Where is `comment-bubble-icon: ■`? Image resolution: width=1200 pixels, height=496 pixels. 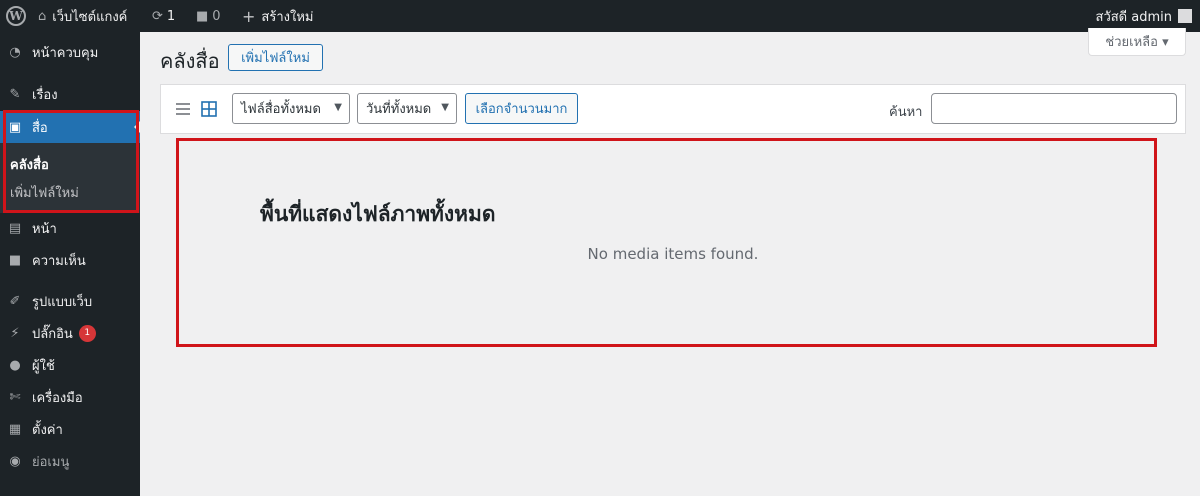
comment-bubble-icon: ■ is located at coordinates (202, 16).